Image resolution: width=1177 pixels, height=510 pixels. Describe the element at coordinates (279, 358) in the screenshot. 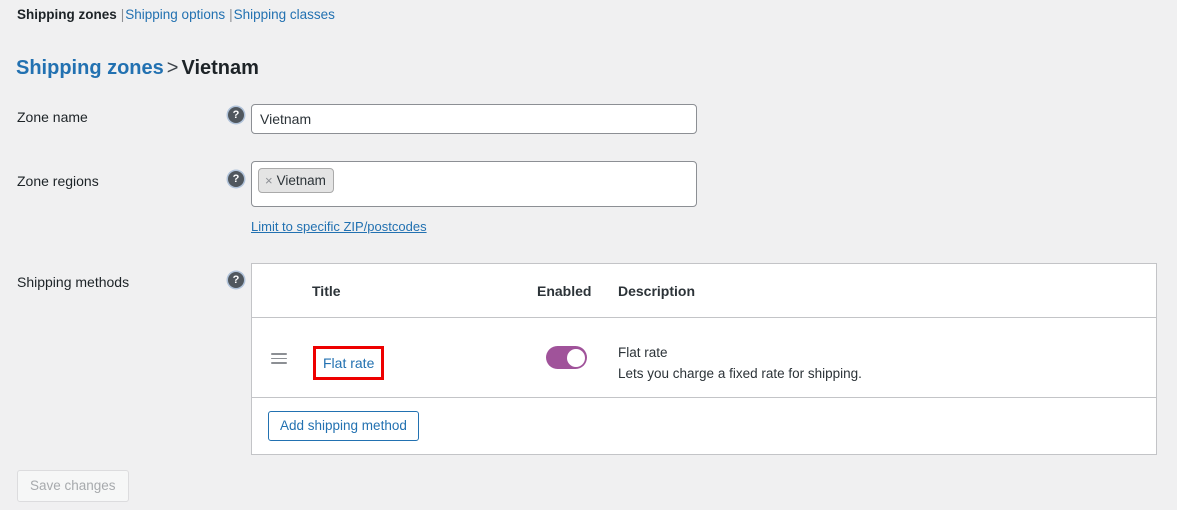

I see `drag-handle-icon` at that location.